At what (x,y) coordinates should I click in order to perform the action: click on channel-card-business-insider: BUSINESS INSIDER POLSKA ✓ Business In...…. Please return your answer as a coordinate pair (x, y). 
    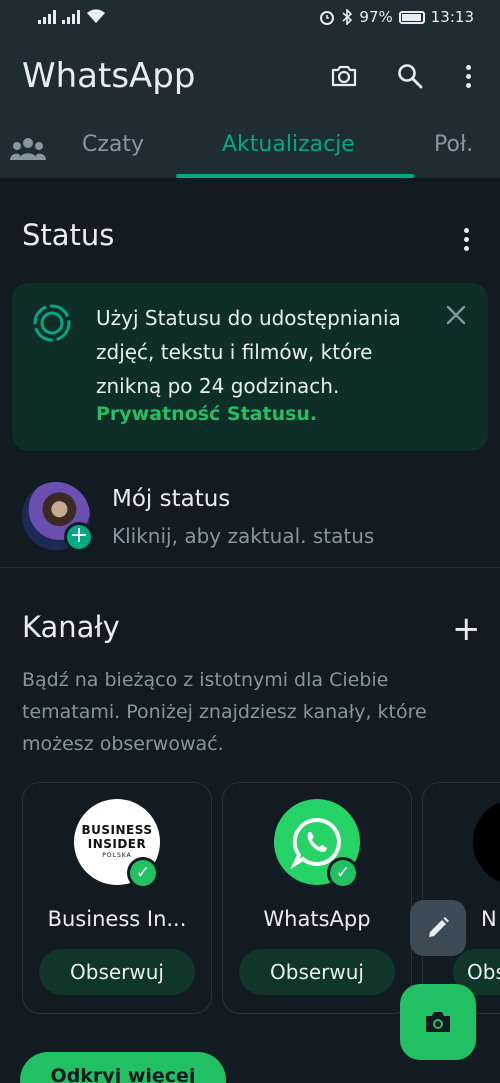
    Looking at the image, I should click on (117, 898).